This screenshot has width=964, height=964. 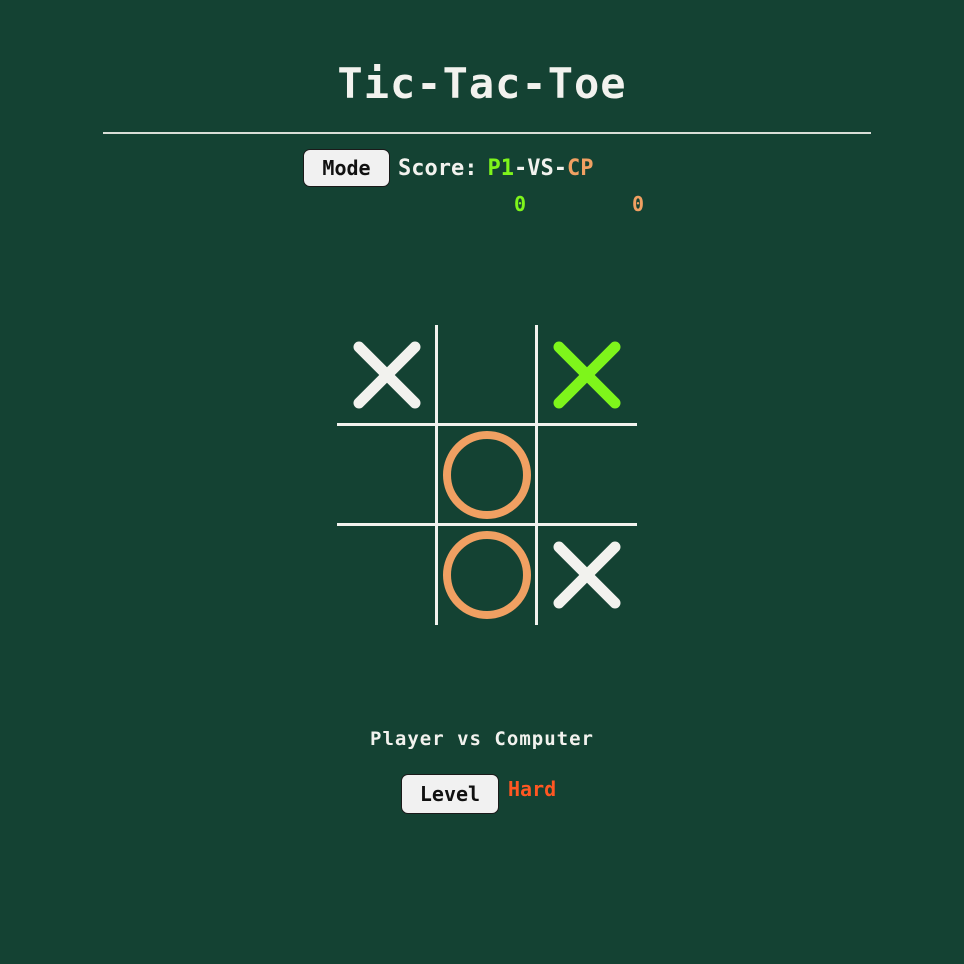 I want to click on level-value: Hard, so click(x=532, y=789).